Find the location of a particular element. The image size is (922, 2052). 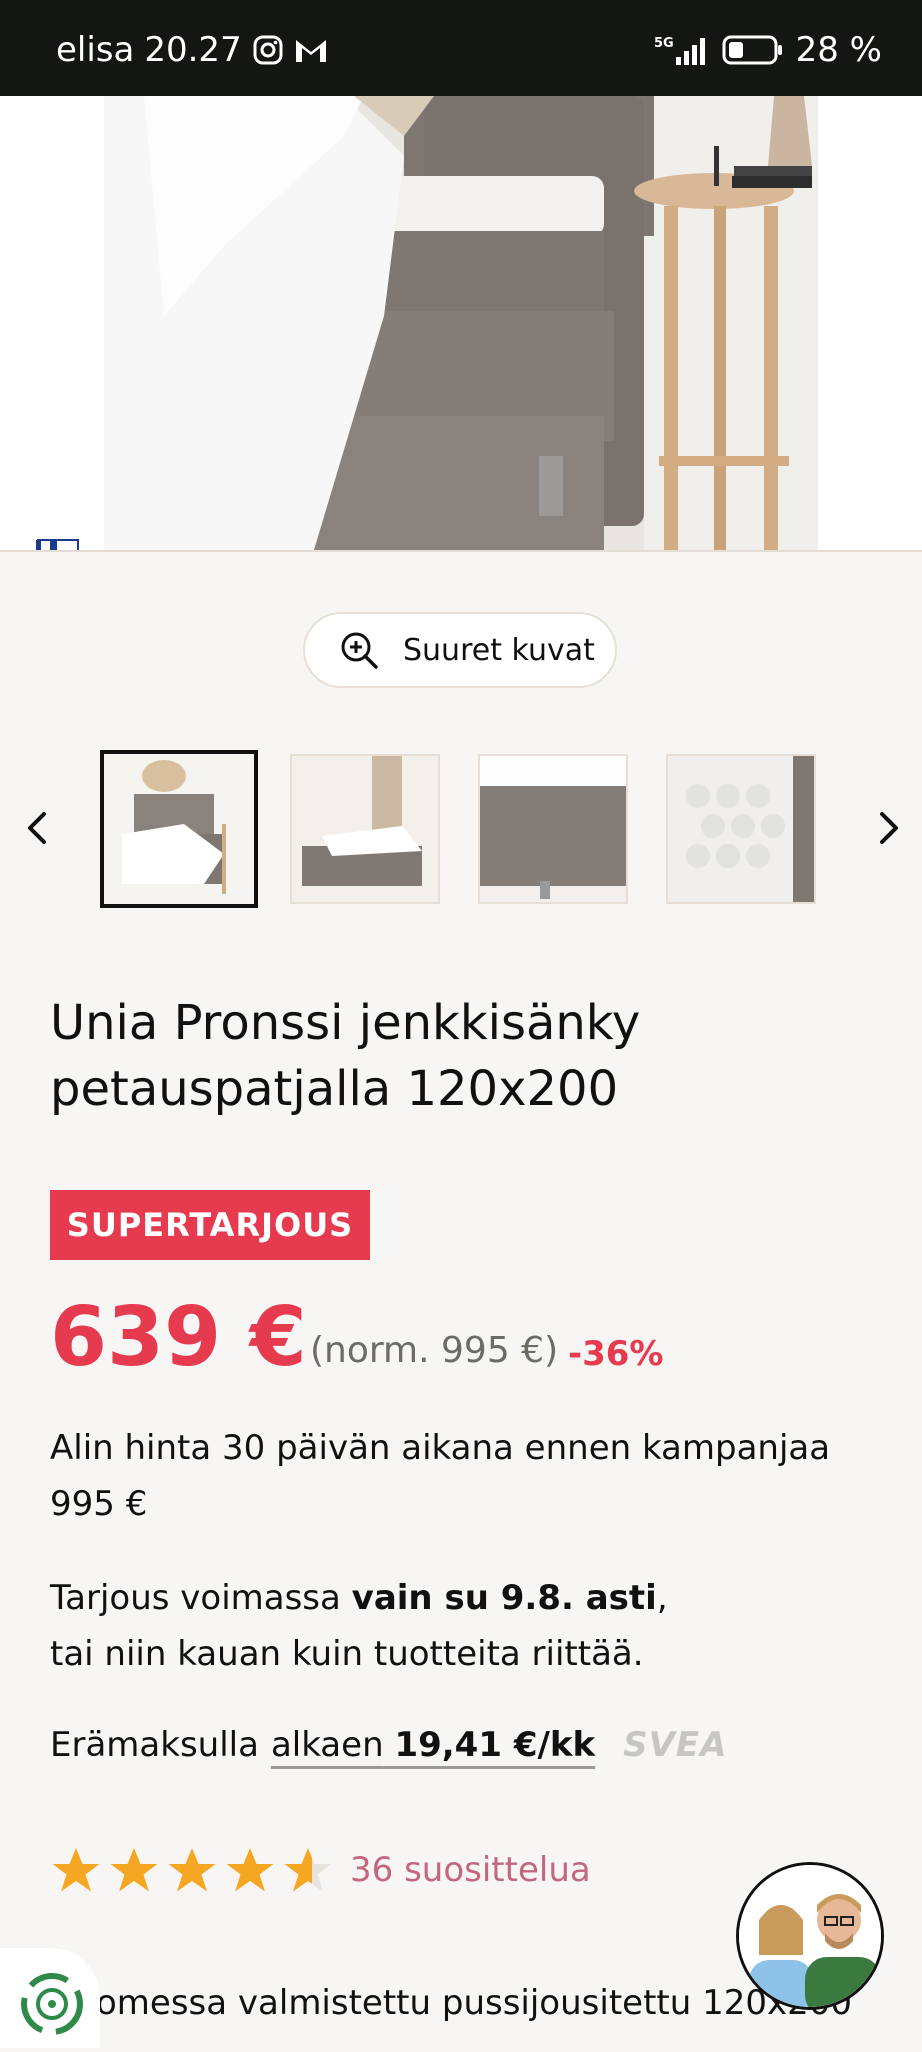

installment-link-text: alkaen is located at coordinates (327, 1745).